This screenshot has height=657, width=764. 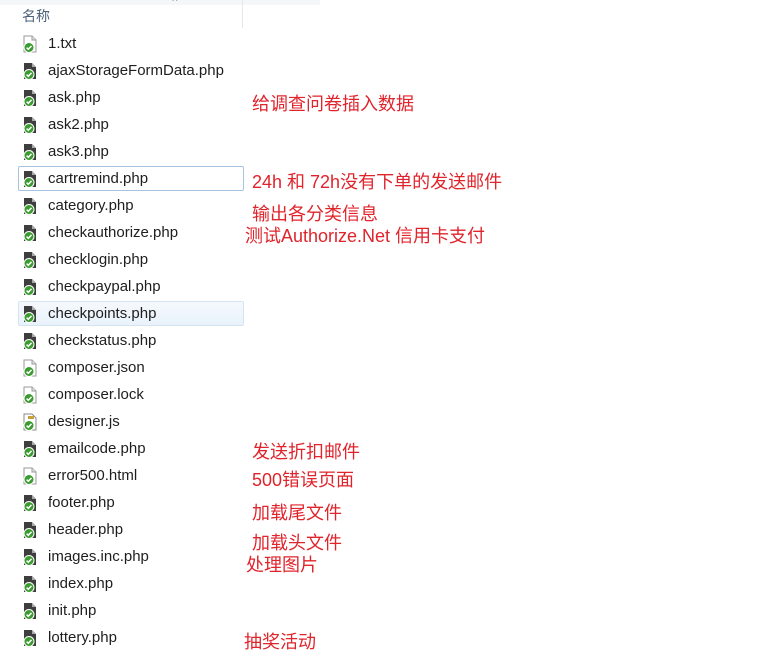 I want to click on file-name: 1.txt, so click(x=62, y=43).